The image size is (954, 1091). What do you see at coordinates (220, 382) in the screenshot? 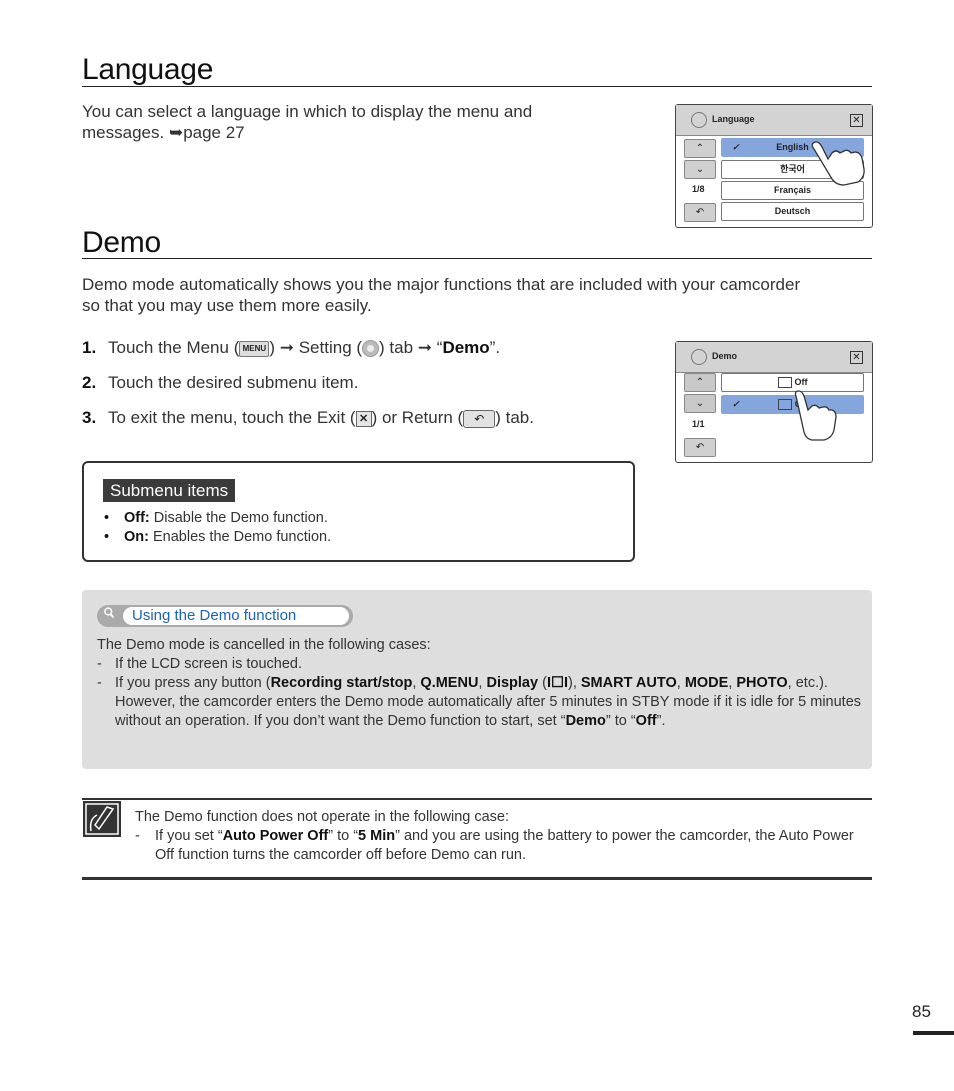
I see `step-2: 2. Touch the desired submenu item.` at bounding box center [220, 382].